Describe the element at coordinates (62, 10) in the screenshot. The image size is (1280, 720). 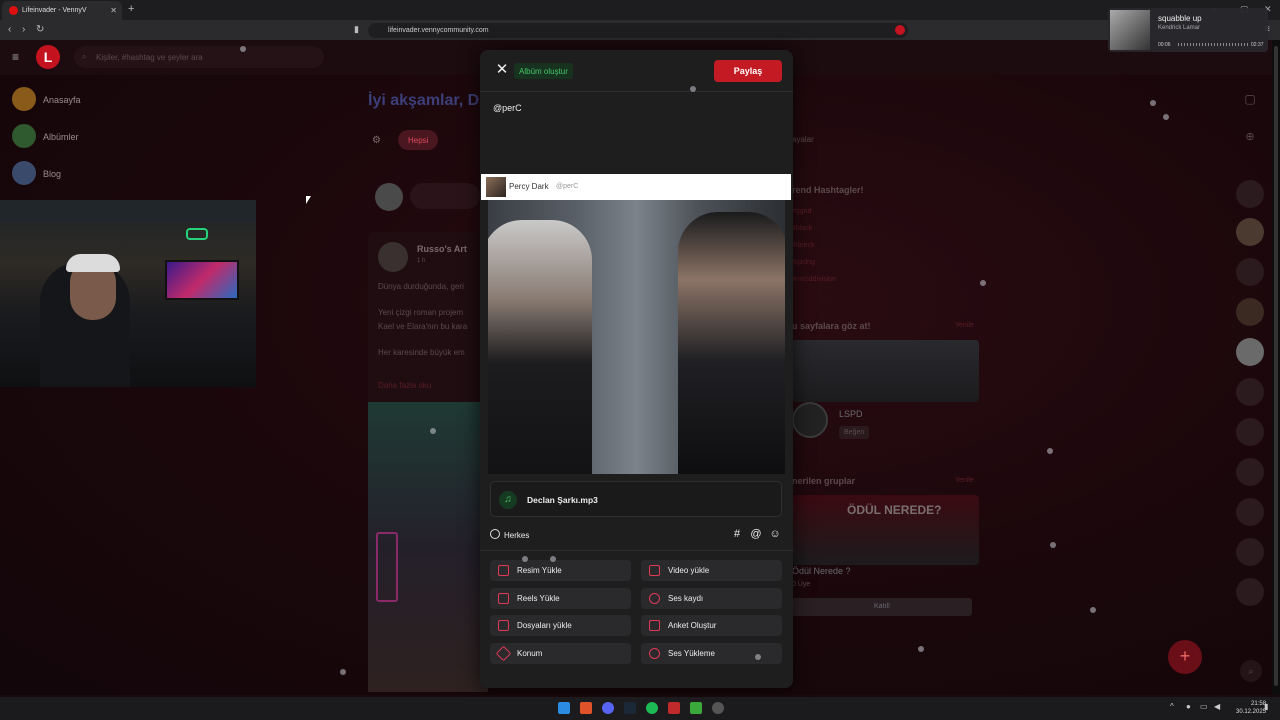
I see `browser-tab: Lifeinvader - VennyV ✕` at that location.